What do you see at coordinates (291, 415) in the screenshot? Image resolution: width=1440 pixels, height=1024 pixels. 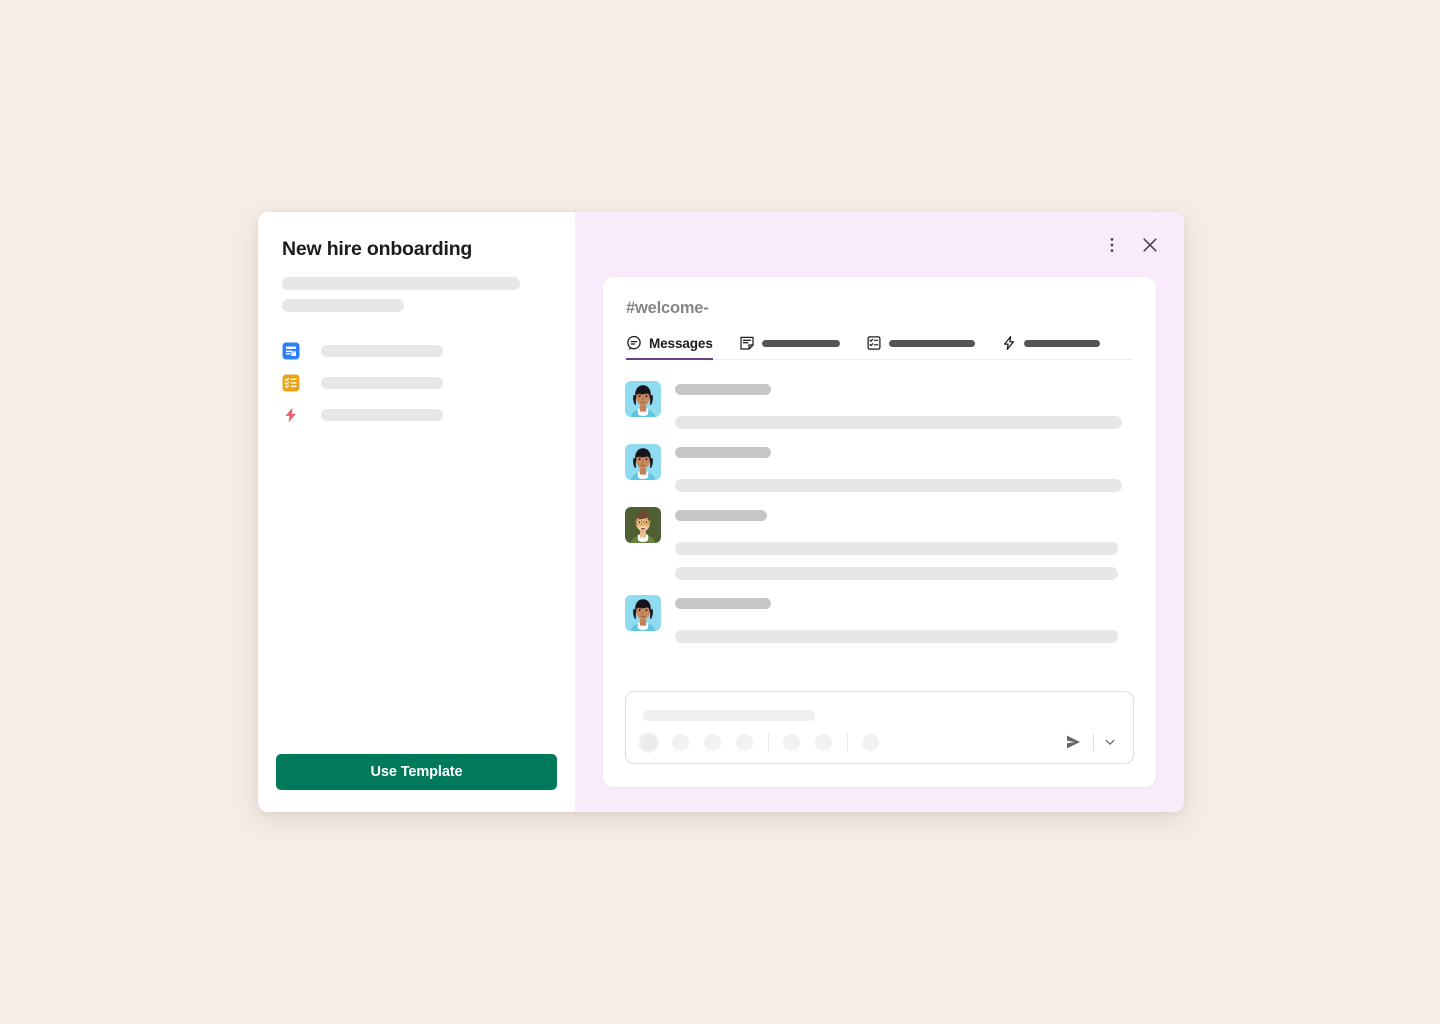 I see `workflow-bolt-icon` at bounding box center [291, 415].